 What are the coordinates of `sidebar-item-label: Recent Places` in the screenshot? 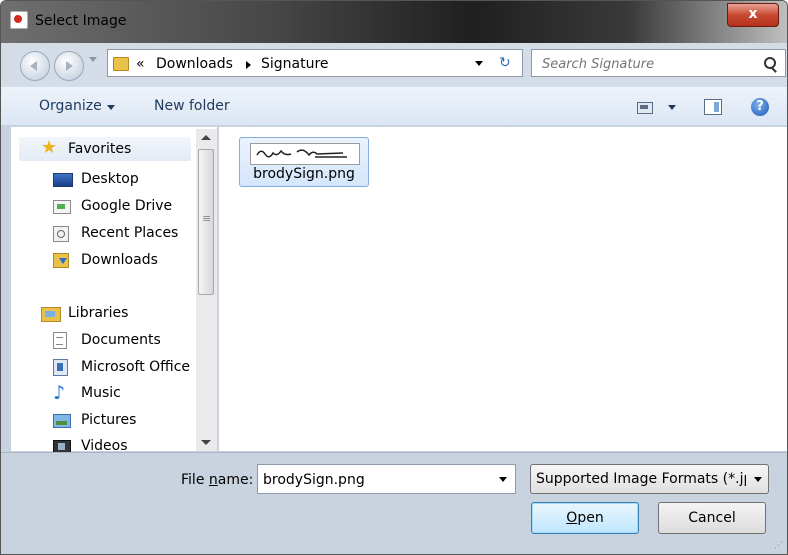 It's located at (130, 233).